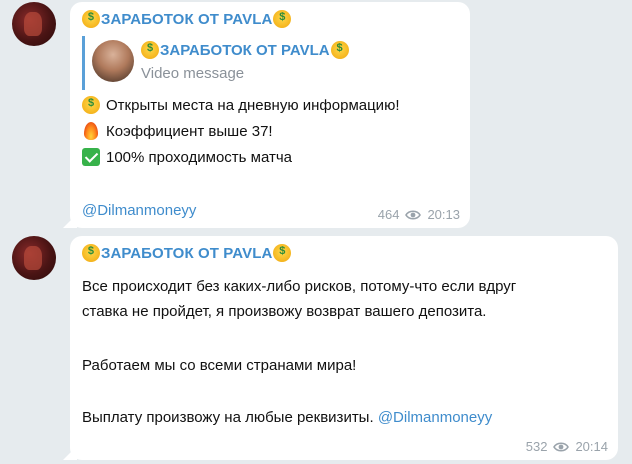 This screenshot has width=632, height=464. I want to click on message-line: Открыты места на дневную информацию!, so click(240, 105).